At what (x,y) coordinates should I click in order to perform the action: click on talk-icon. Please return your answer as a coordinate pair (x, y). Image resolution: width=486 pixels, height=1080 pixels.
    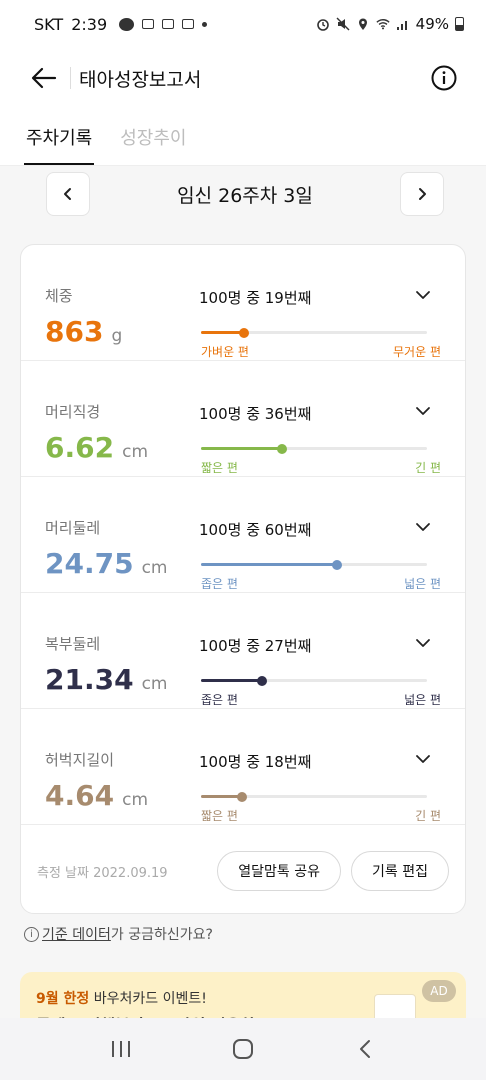
    Looking at the image, I should click on (127, 24).